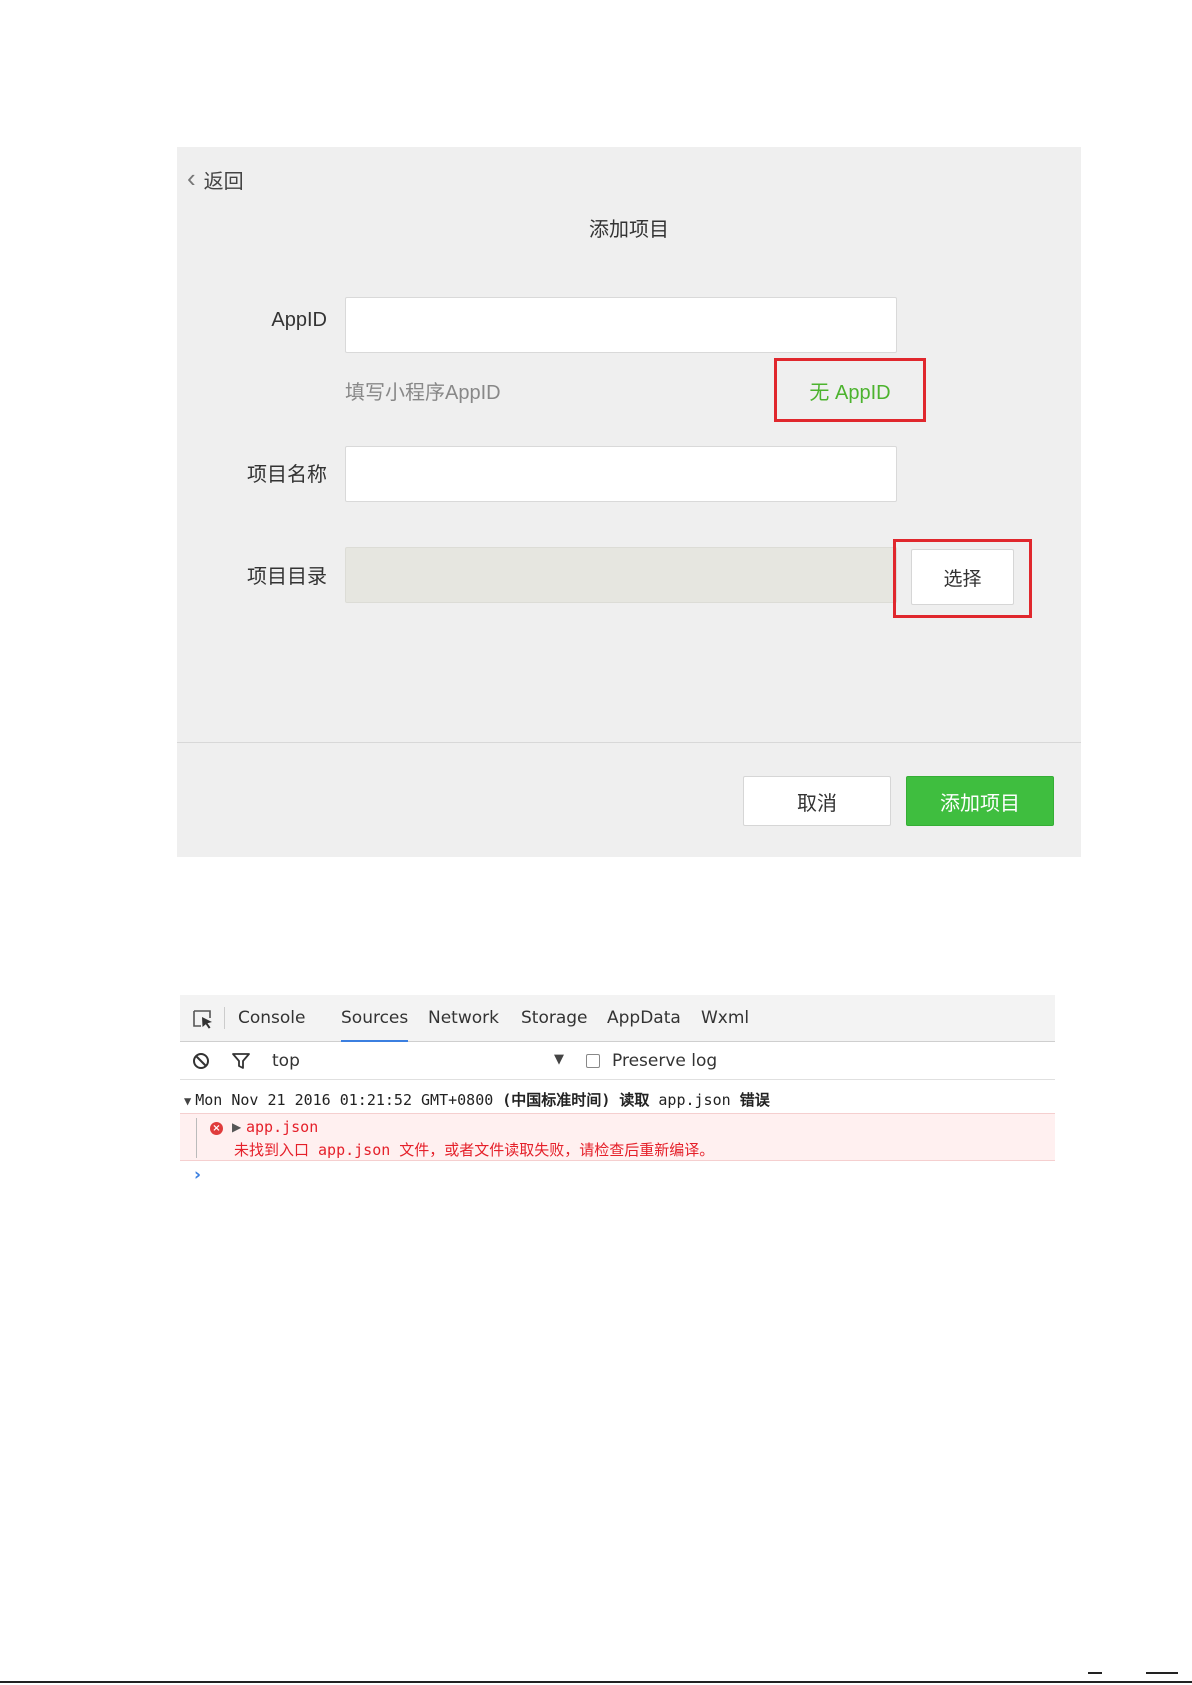 This screenshot has width=1192, height=1685. What do you see at coordinates (980, 801) in the screenshot?
I see `add-project-button: 添加项目` at bounding box center [980, 801].